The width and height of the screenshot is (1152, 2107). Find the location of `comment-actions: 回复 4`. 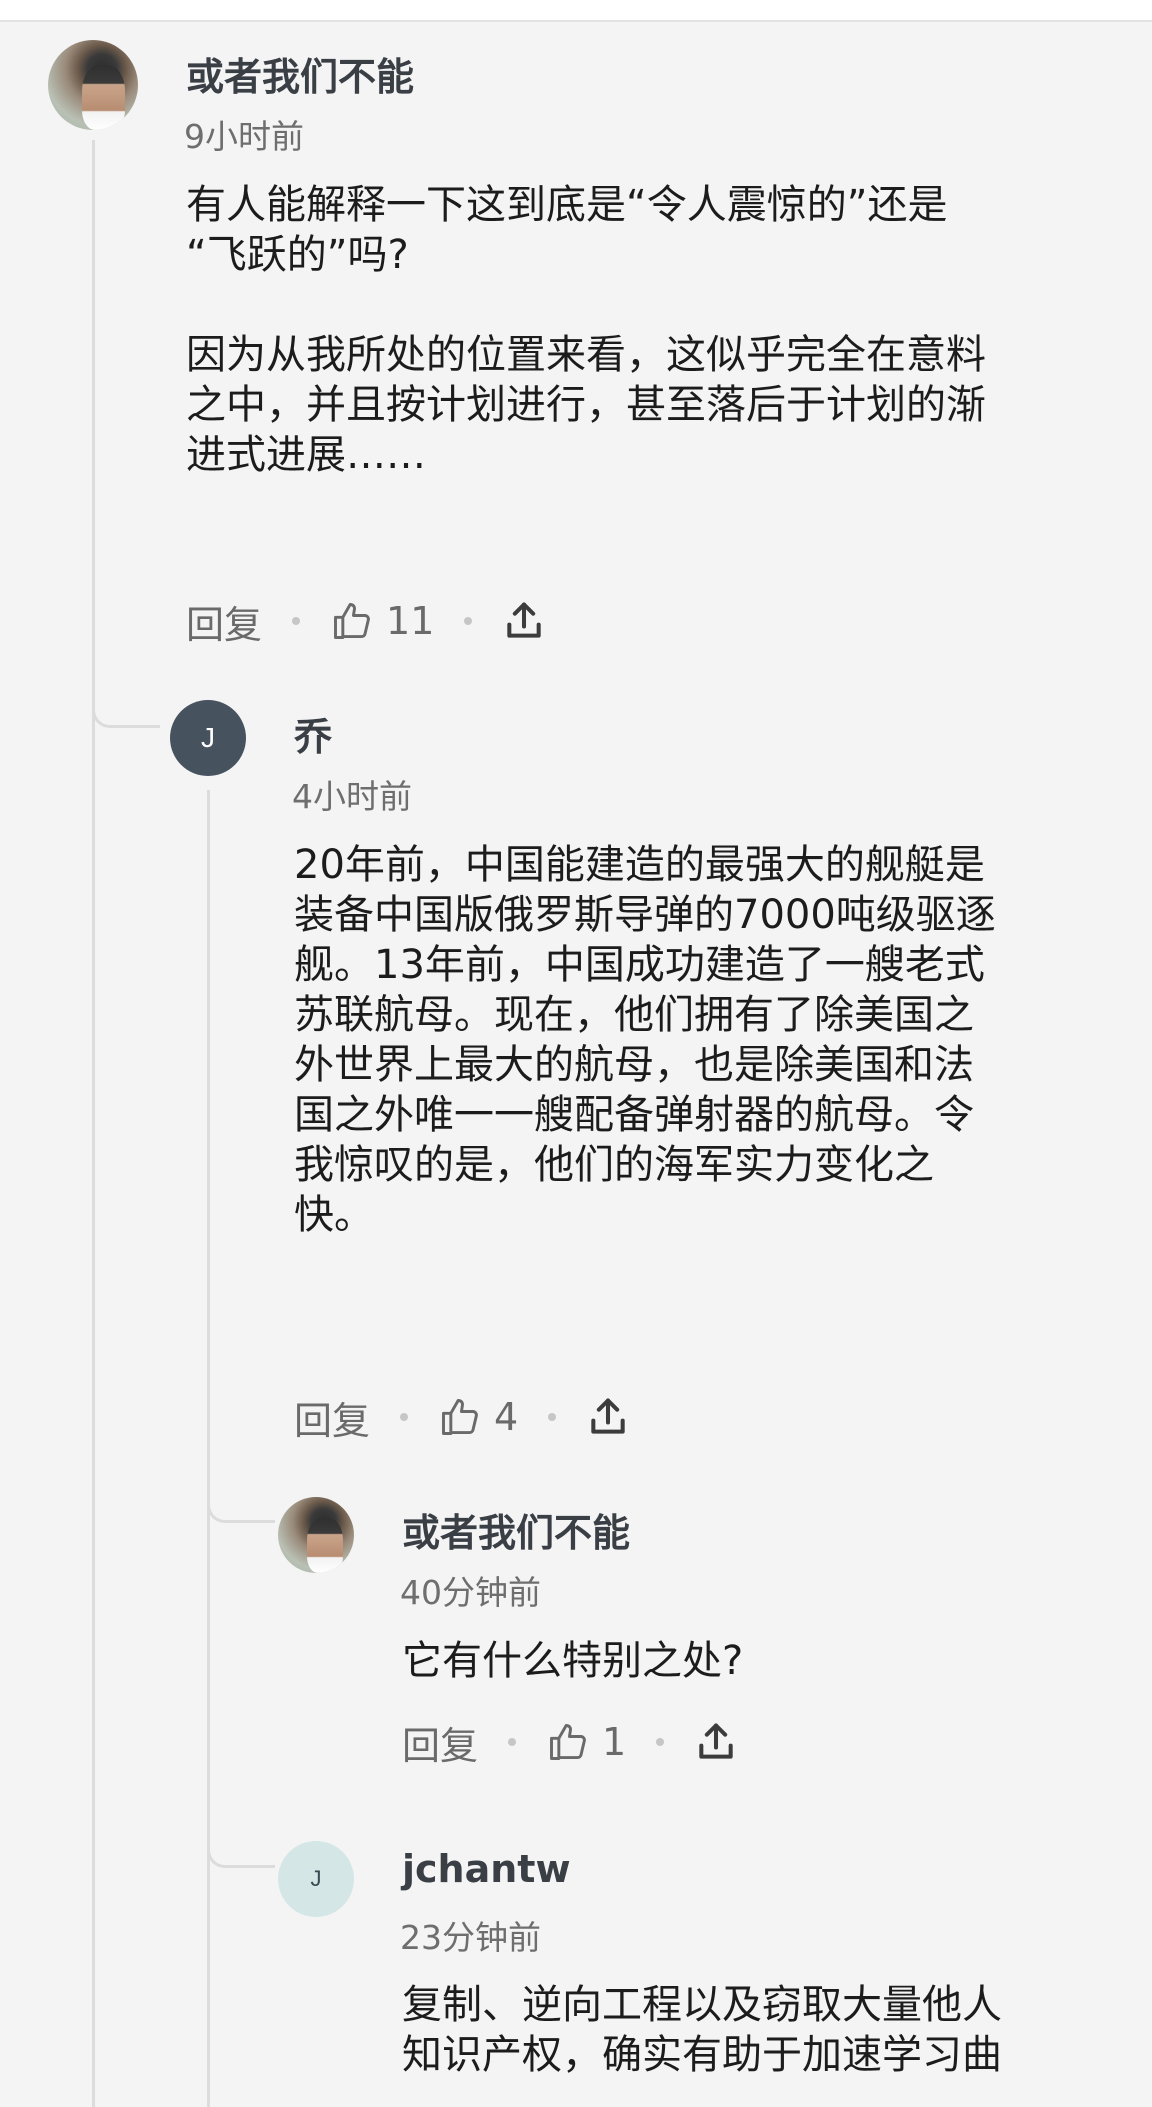

comment-actions: 回复 4 is located at coordinates (462, 1417).